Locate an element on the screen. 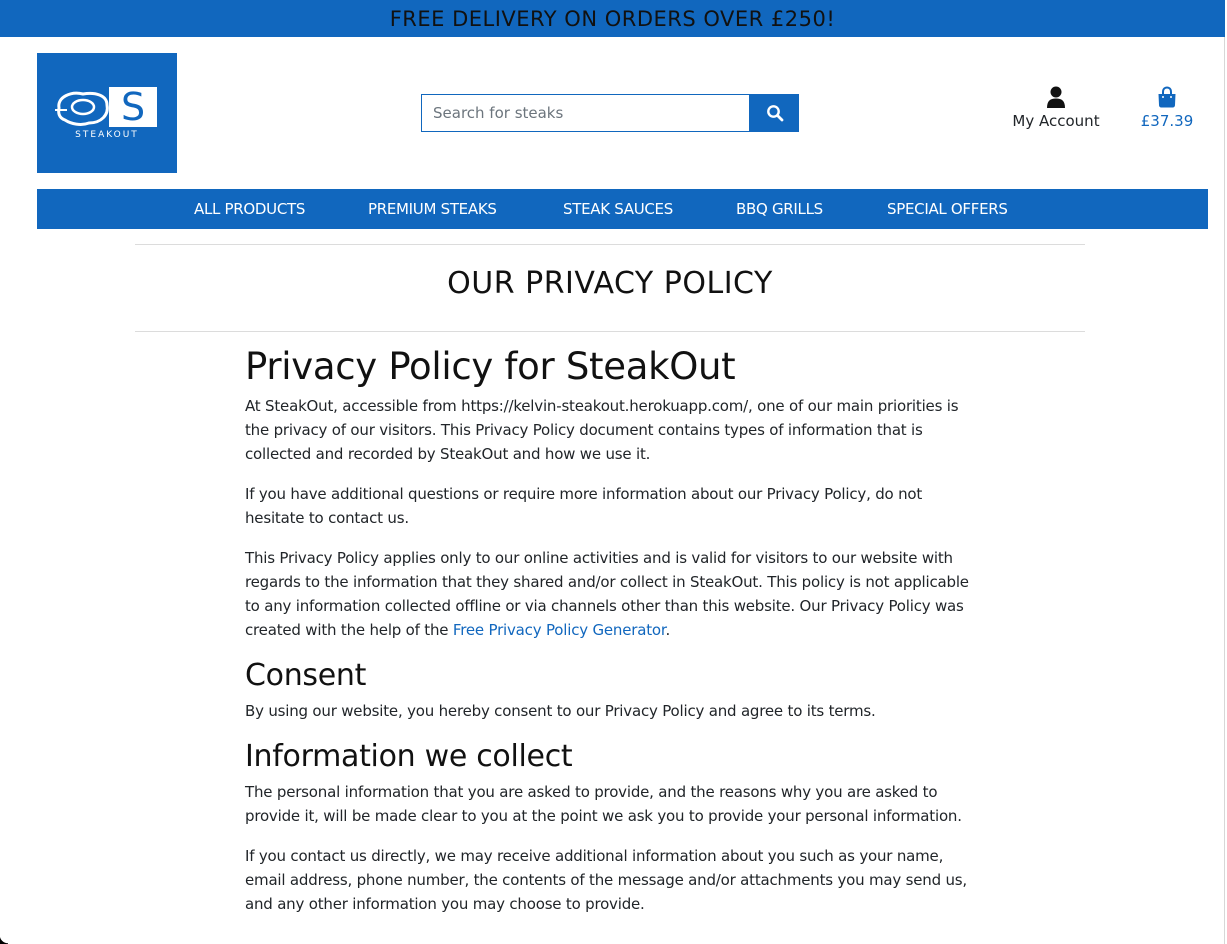 Image resolution: width=1227 pixels, height=944 pixels. delivery-banner: FREE DELIVERY ON ORDERS OVER £250! is located at coordinates (612, 18).